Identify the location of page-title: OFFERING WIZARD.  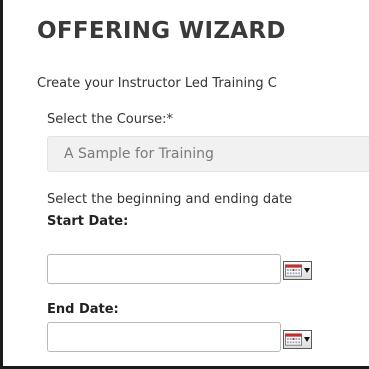
(161, 31).